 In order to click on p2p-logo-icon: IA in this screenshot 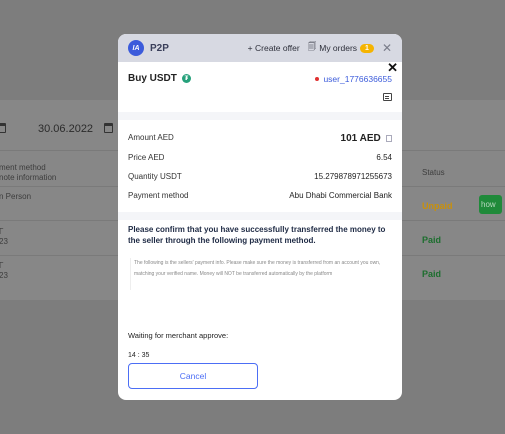, I will do `click(136, 48)`.